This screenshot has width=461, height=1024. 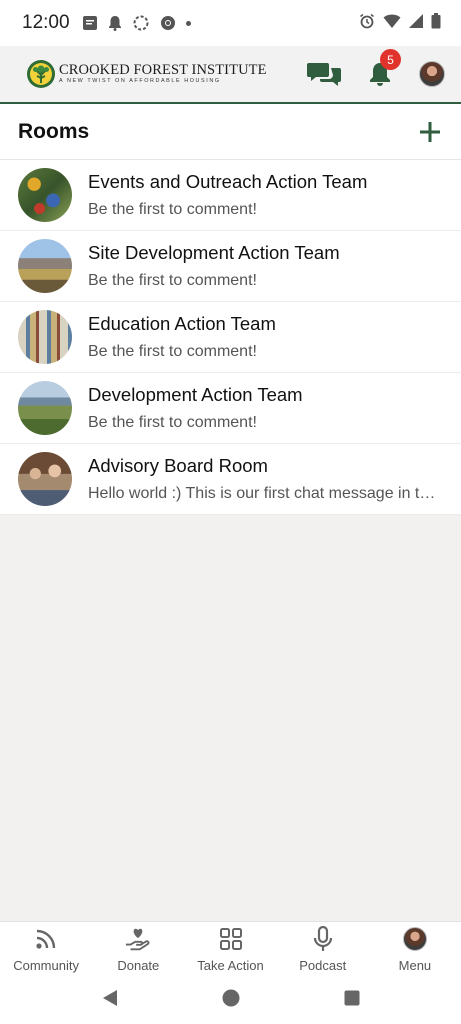 What do you see at coordinates (230, 23) in the screenshot?
I see `status-bar: 12:00` at bounding box center [230, 23].